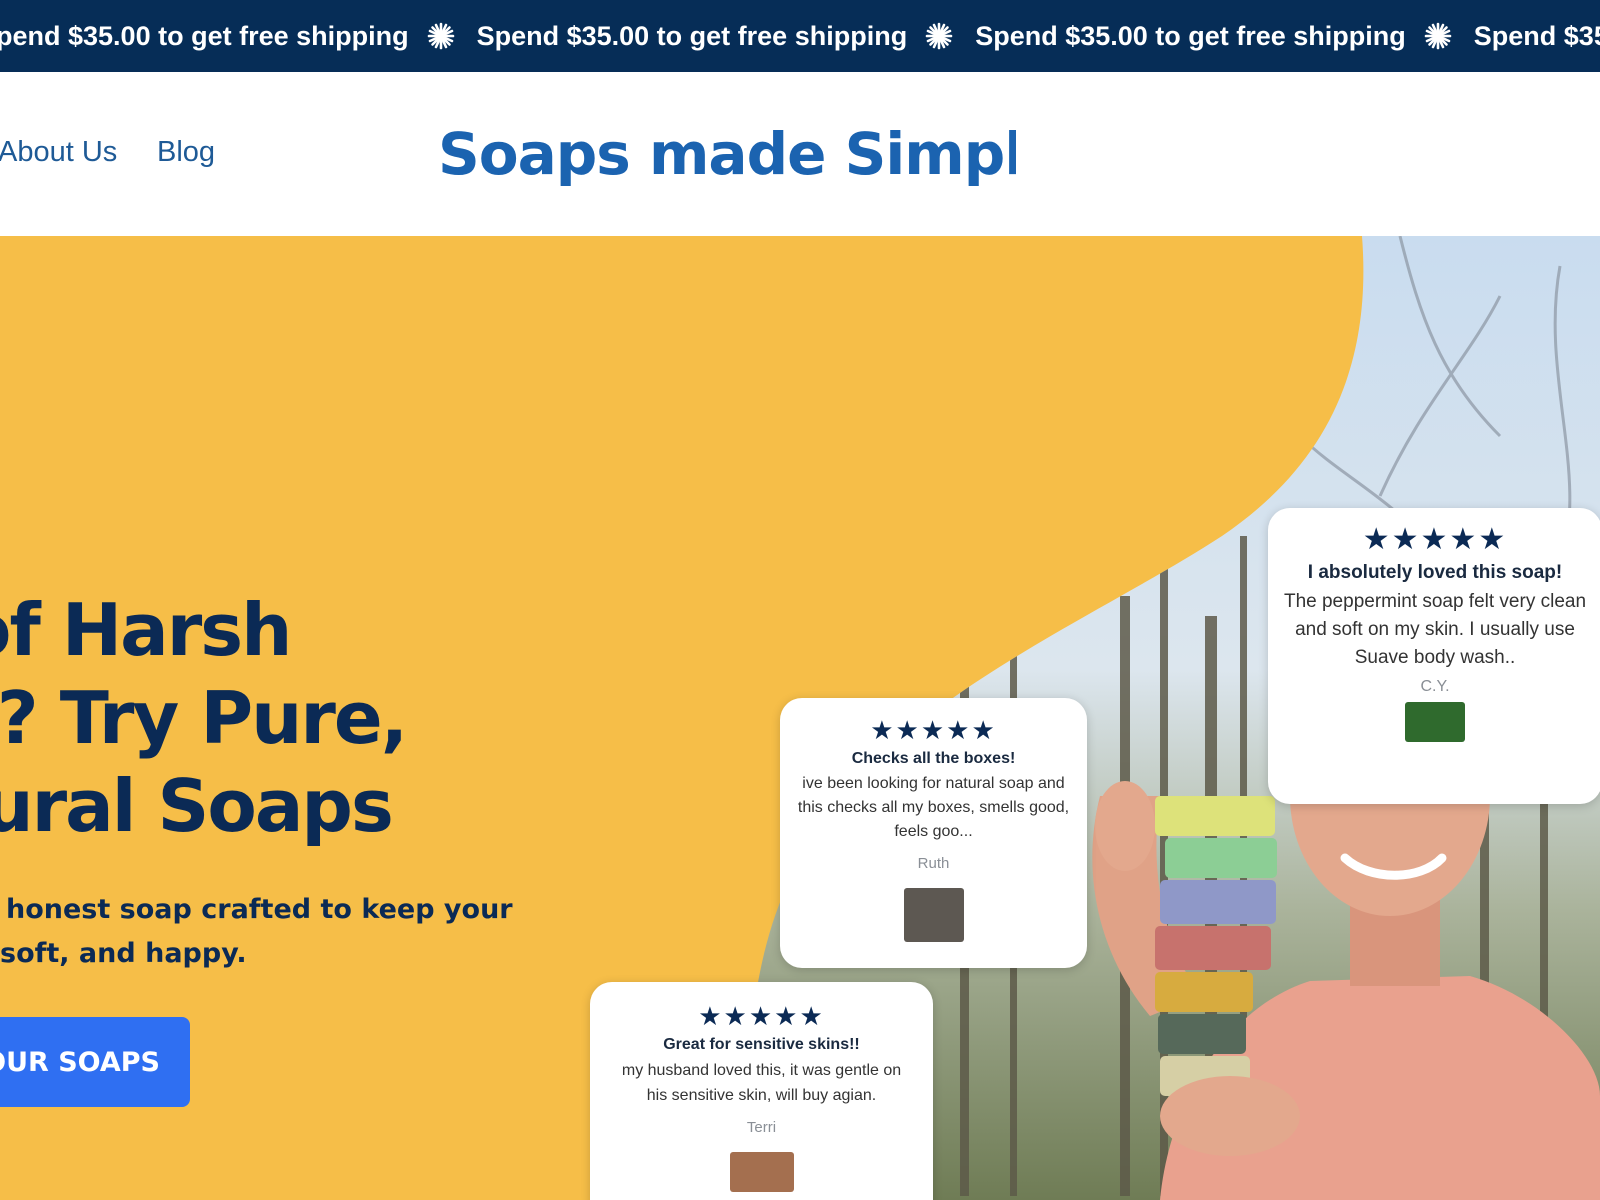 The width and height of the screenshot is (1600, 1200). I want to click on site-logo: Soaps made Simple, so click(727, 154).